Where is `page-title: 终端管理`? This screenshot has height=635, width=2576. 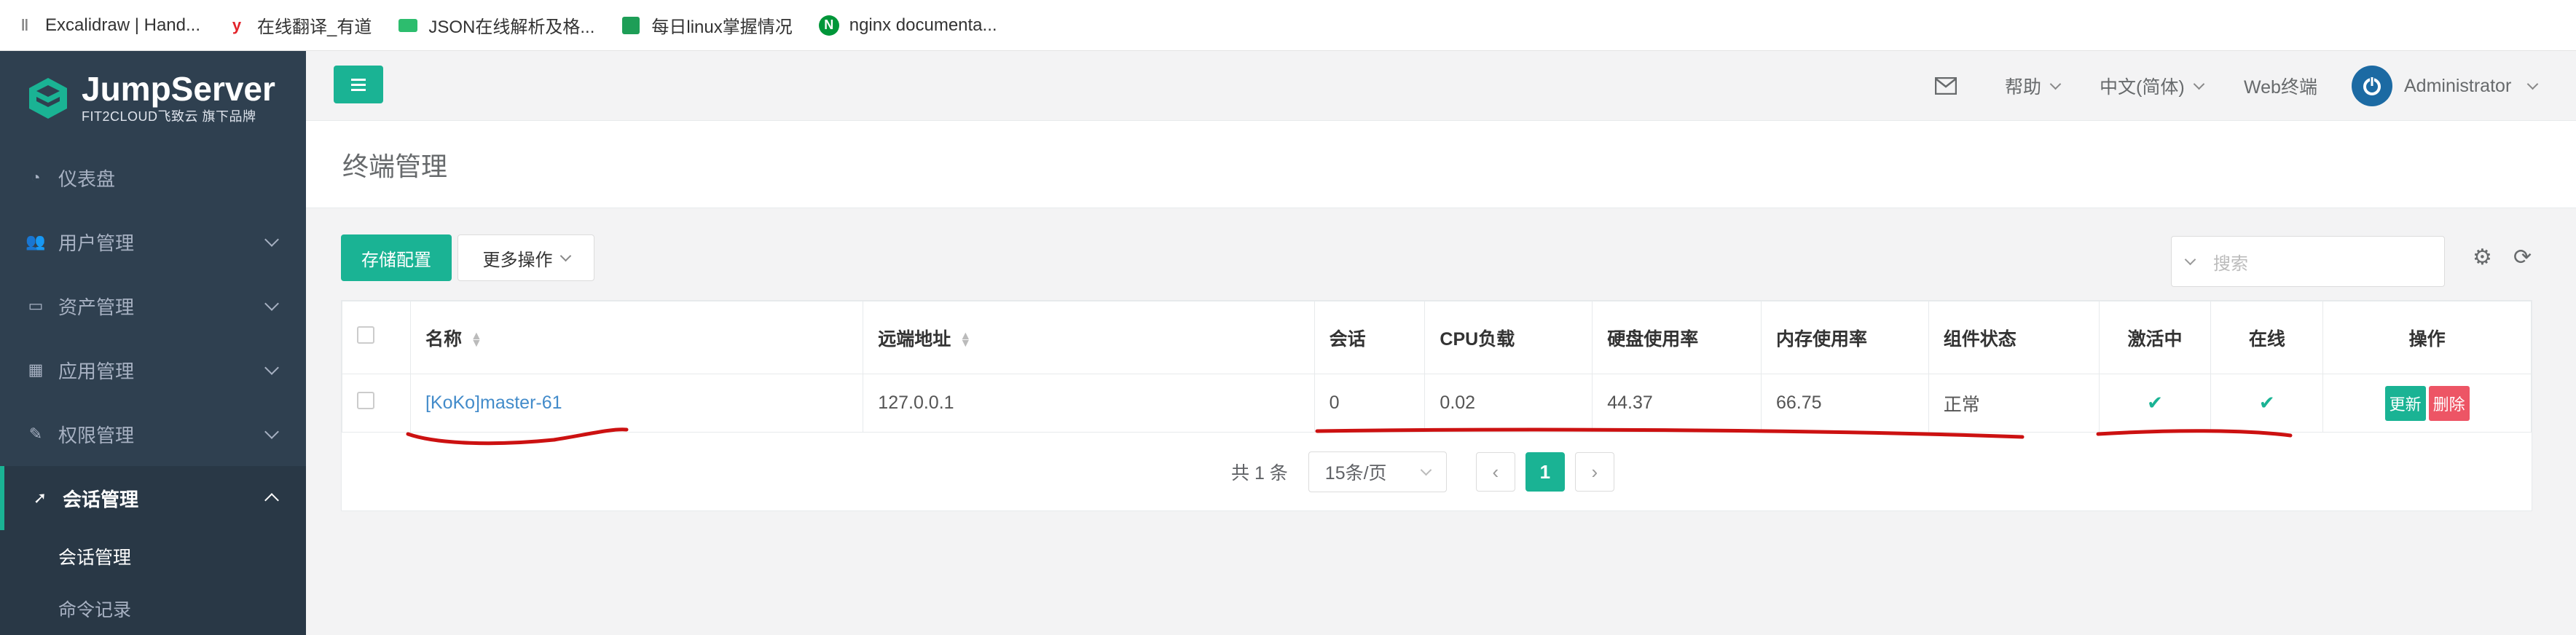 page-title: 终端管理 is located at coordinates (395, 166).